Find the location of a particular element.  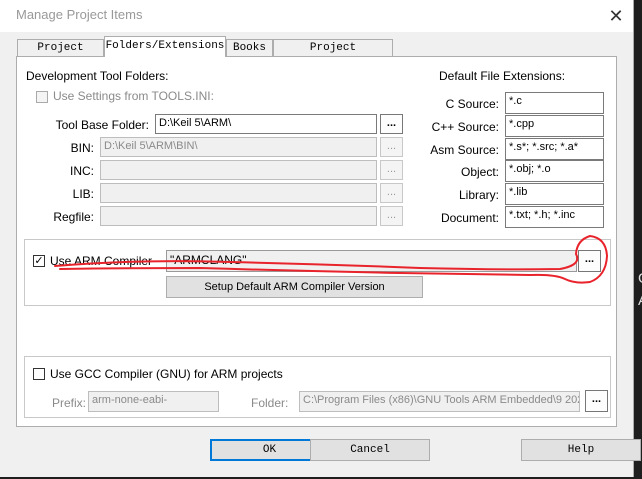

background-text-line: A is located at coordinates (640, 301).